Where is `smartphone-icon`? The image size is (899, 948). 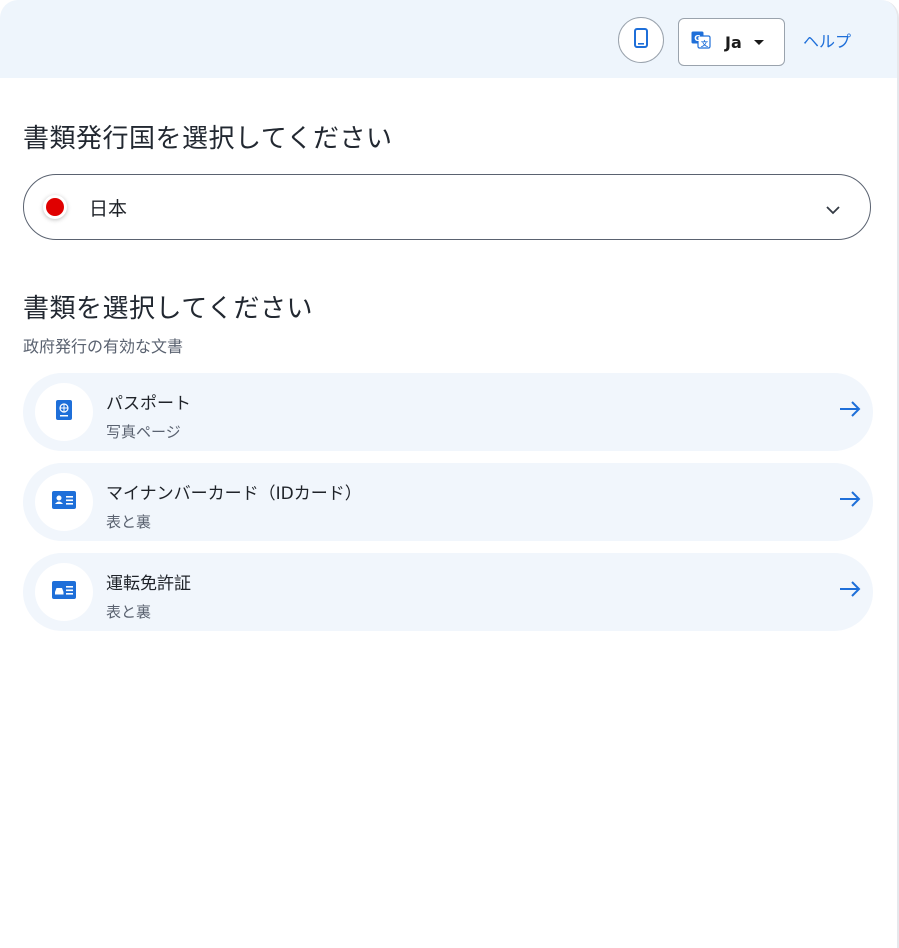
smartphone-icon is located at coordinates (641, 40).